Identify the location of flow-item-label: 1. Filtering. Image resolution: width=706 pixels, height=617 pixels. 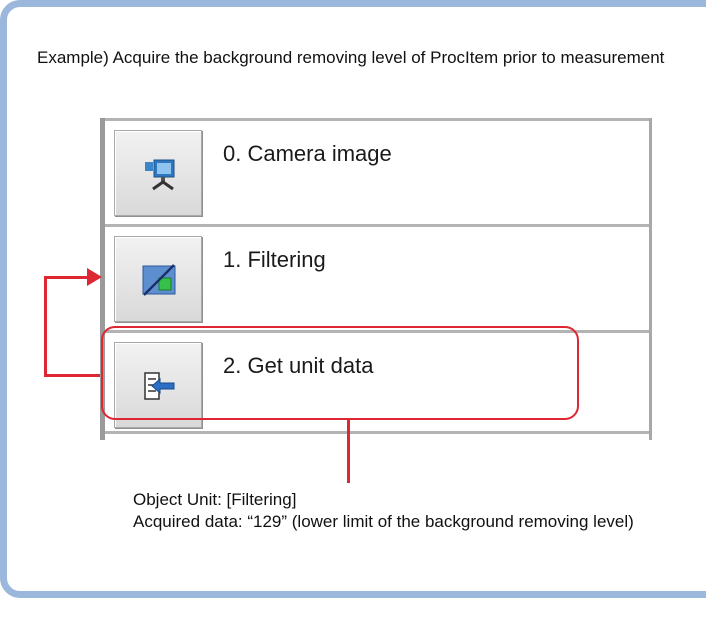
(274, 259).